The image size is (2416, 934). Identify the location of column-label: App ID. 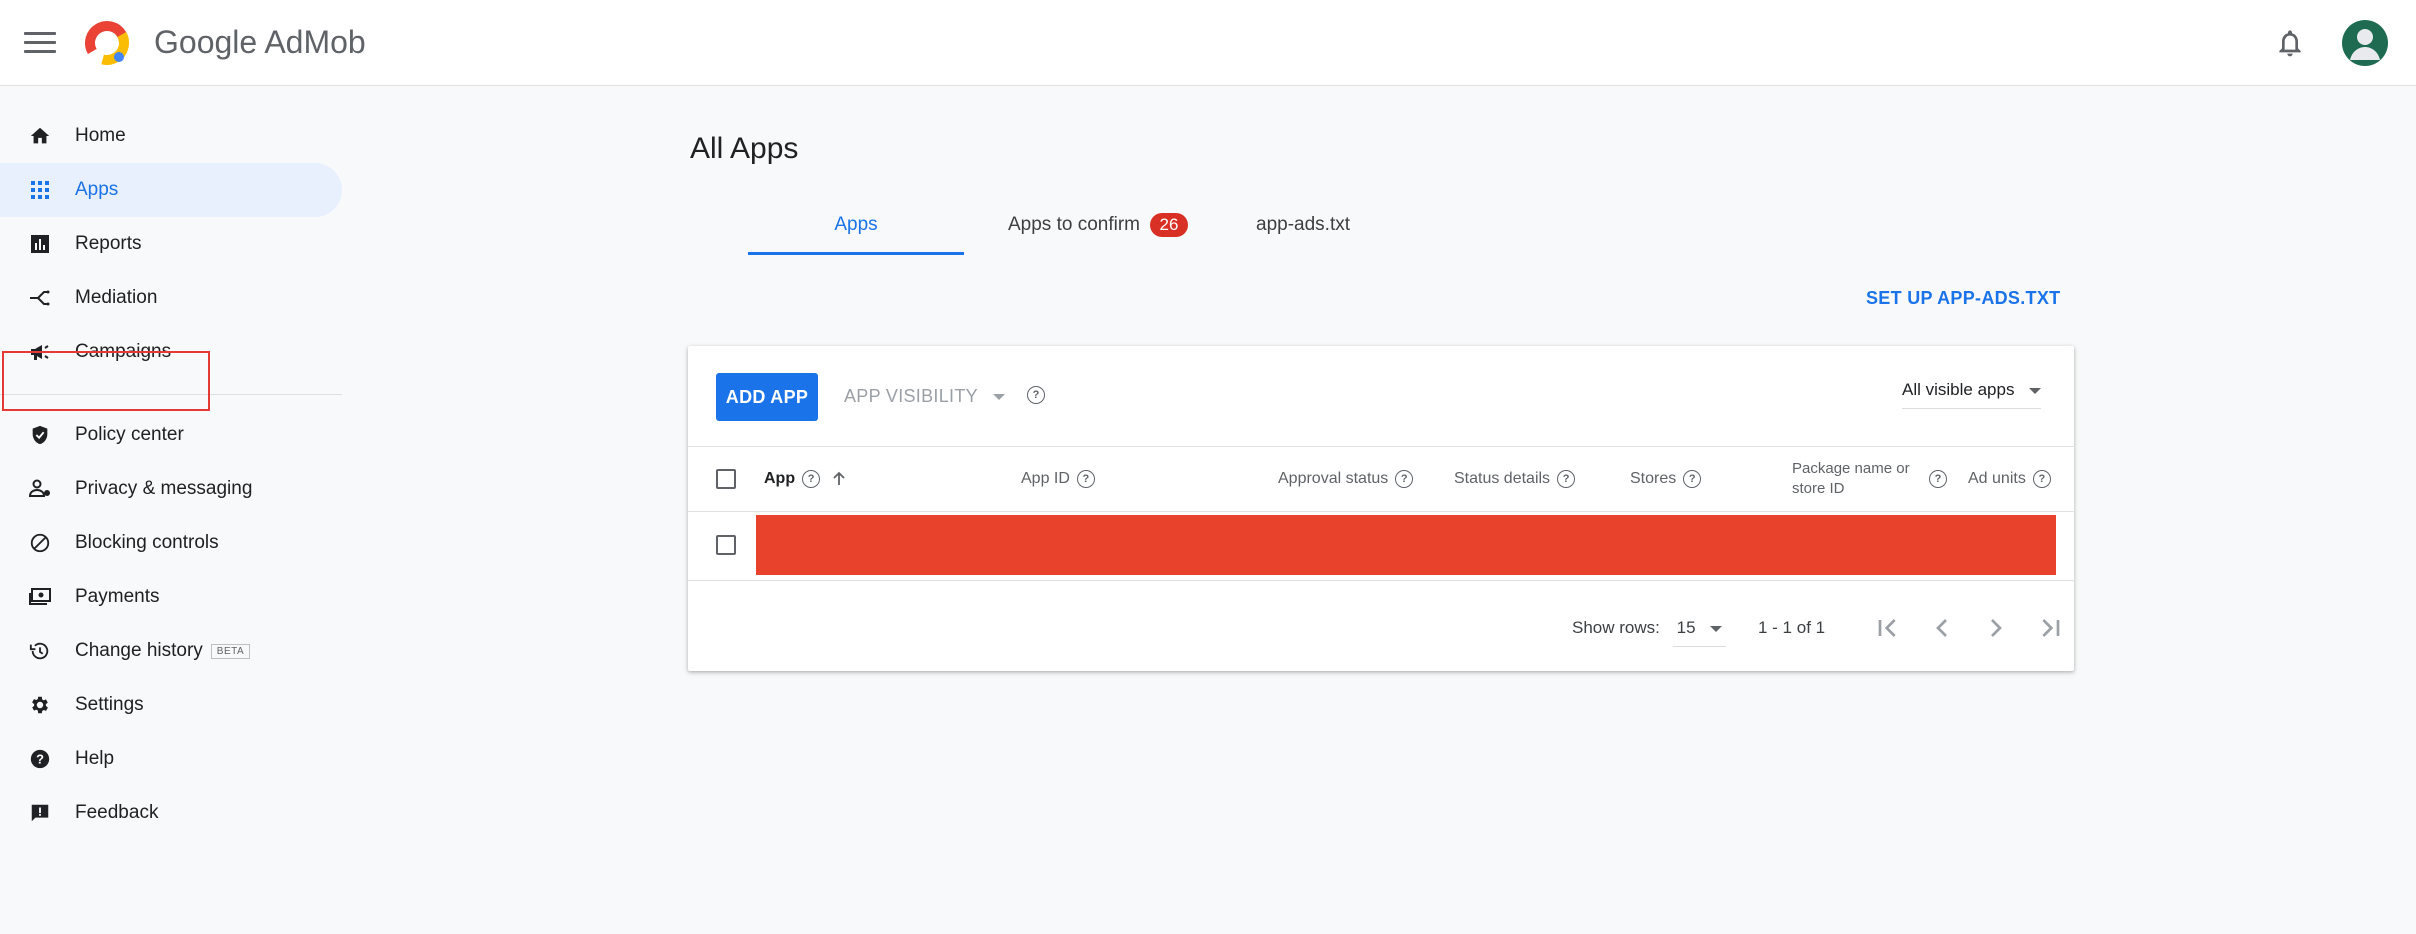
(1045, 478).